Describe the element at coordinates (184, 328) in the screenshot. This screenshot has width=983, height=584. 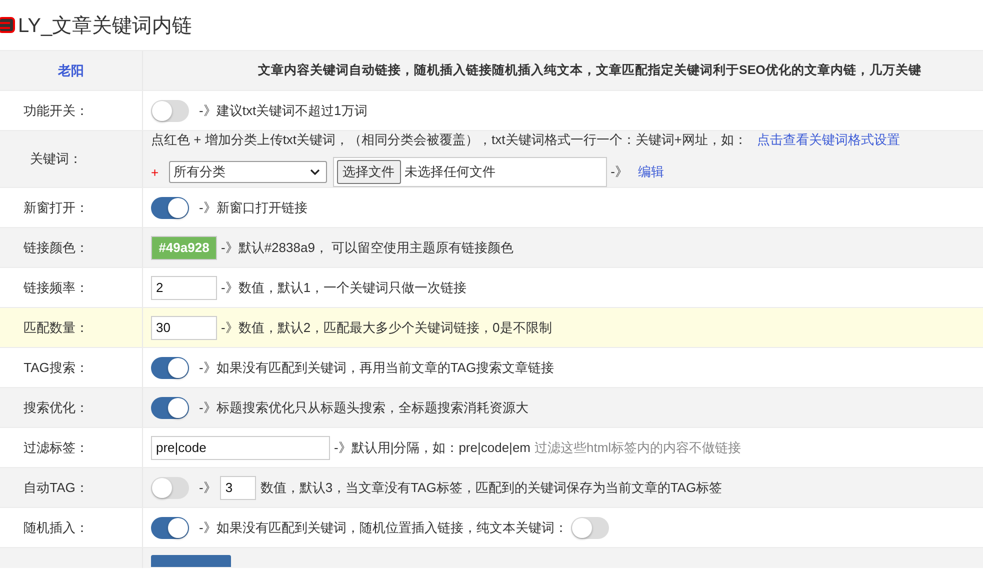
I see `input-field: 30` at that location.